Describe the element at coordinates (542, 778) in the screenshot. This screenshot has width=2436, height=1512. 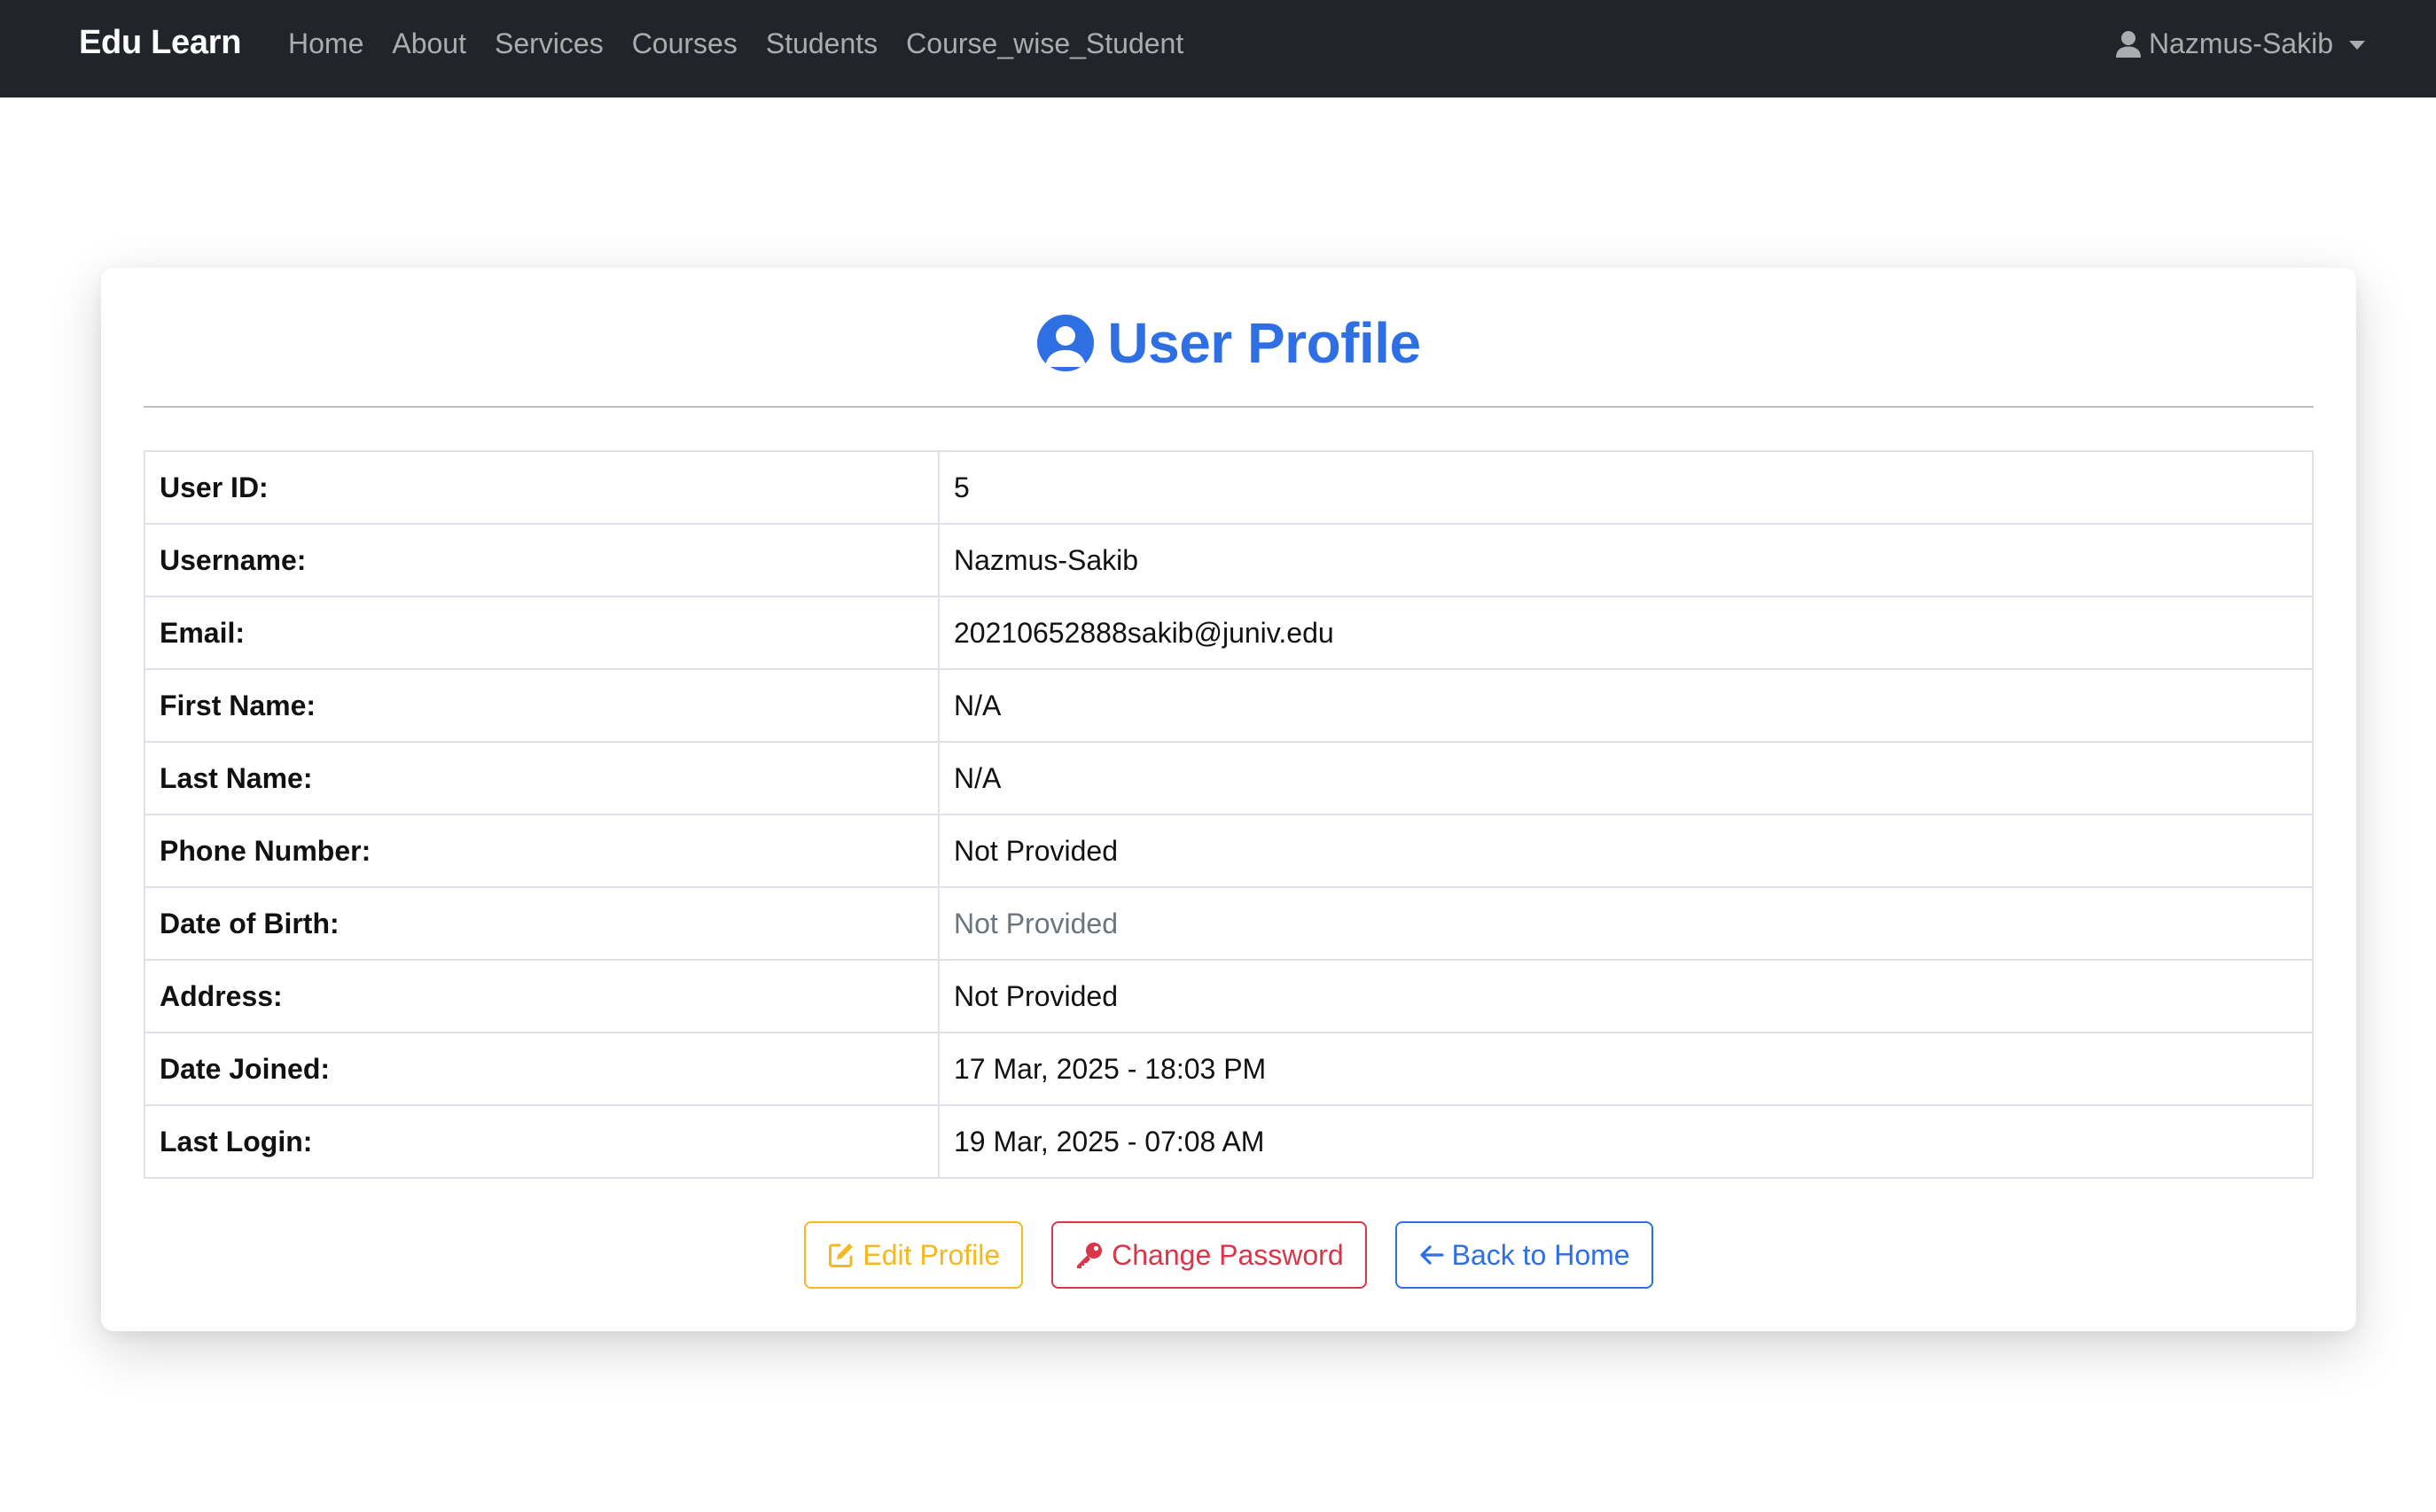
I see `row-label: Last Name:` at that location.